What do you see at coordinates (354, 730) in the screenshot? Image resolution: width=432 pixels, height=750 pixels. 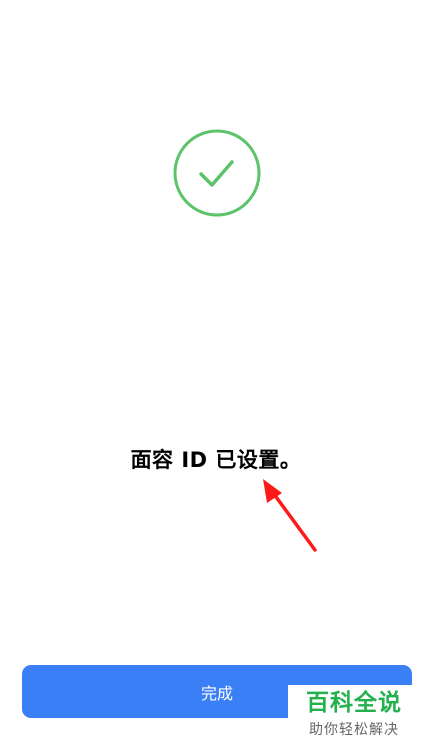 I see `watermark-subtitle: 助你轻松解决` at bounding box center [354, 730].